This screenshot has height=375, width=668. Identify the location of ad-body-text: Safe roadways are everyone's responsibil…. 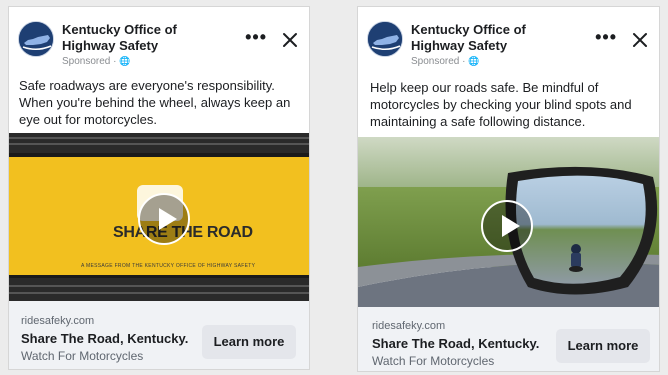
(155, 102).